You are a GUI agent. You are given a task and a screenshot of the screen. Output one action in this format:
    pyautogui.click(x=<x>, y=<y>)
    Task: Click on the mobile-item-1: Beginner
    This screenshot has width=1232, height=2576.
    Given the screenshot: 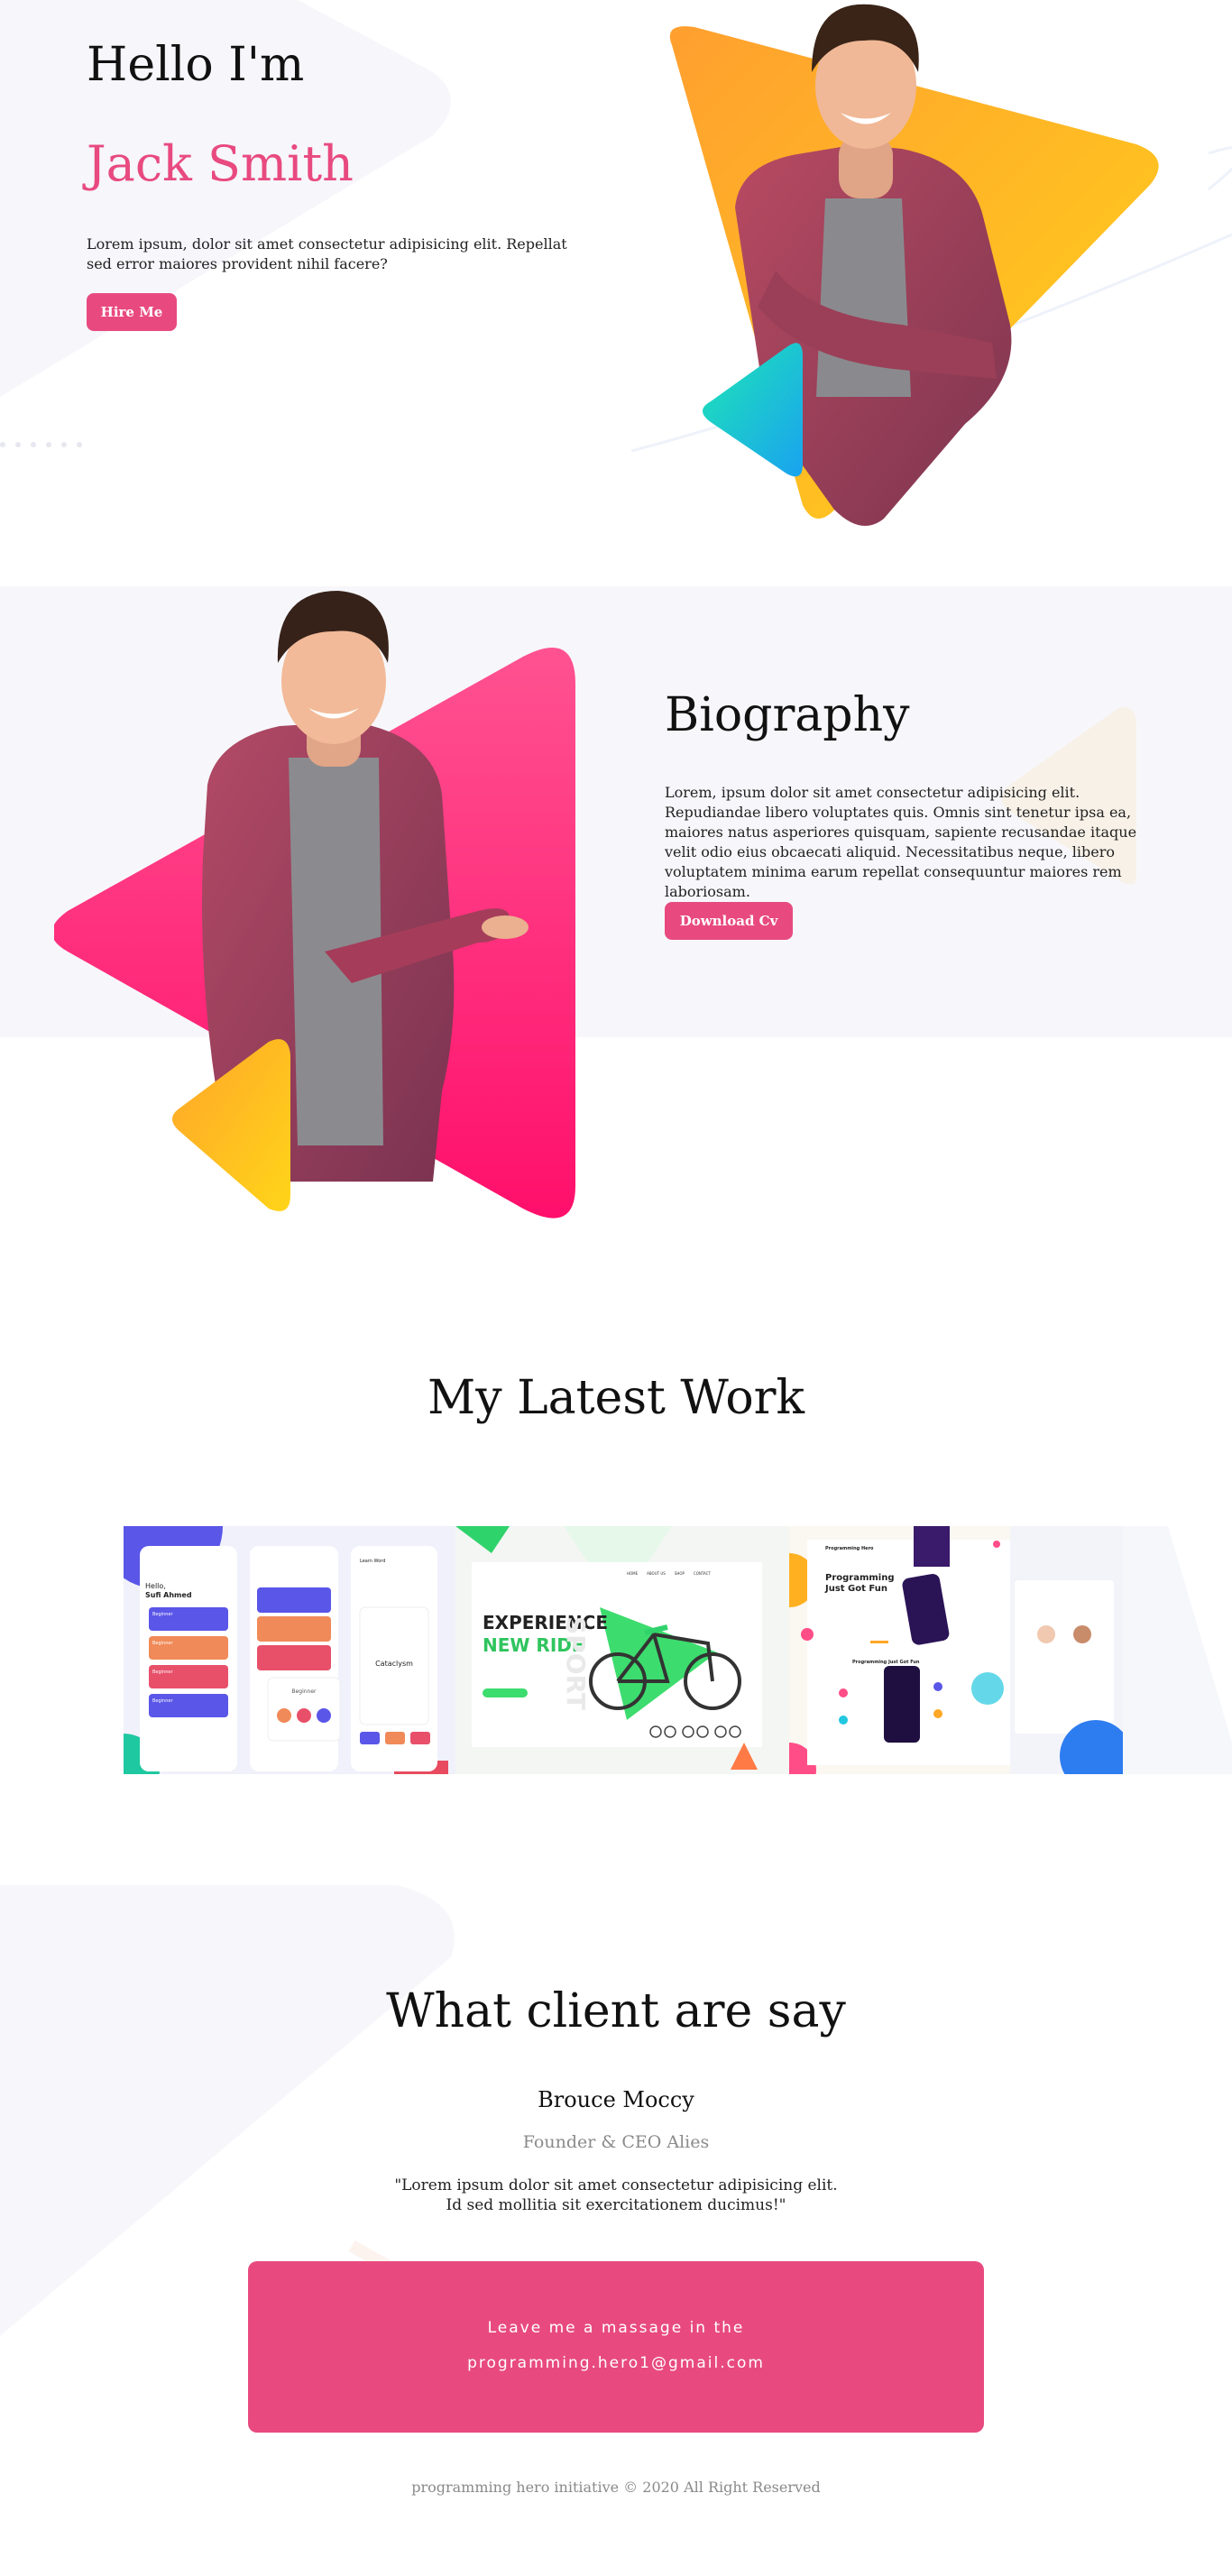 What is the action you would take?
    pyautogui.click(x=163, y=1615)
    